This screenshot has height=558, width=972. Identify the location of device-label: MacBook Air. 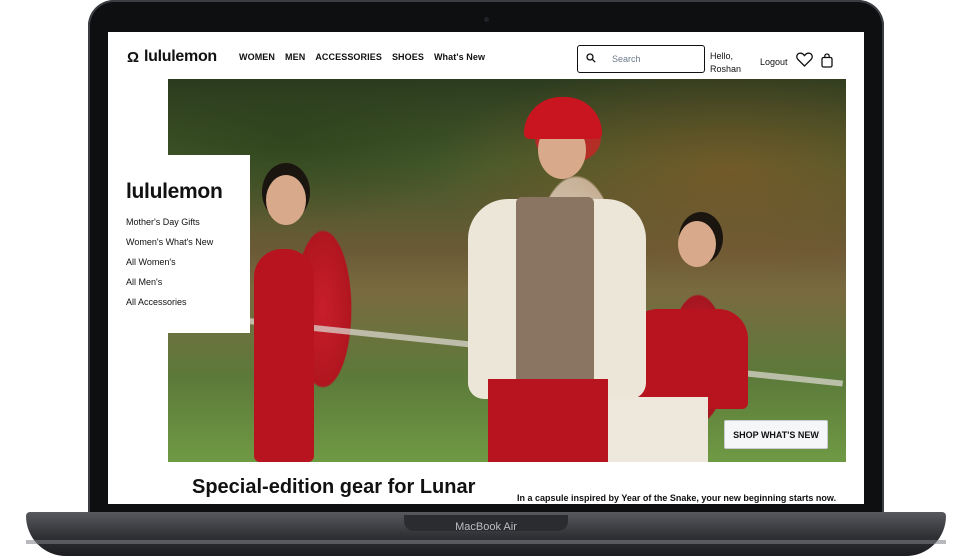
(486, 527).